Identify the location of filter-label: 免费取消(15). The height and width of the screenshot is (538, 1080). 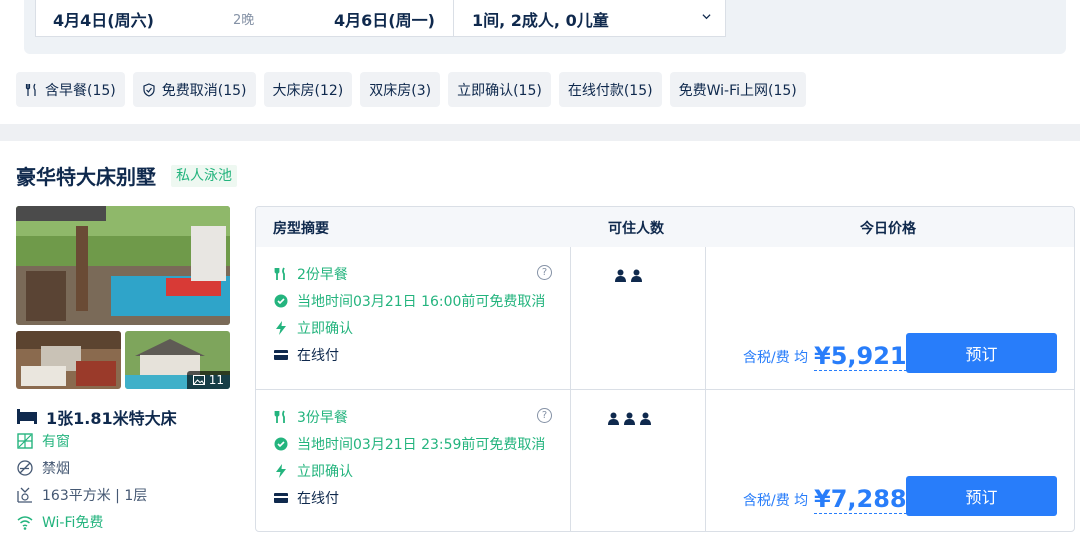
(204, 90).